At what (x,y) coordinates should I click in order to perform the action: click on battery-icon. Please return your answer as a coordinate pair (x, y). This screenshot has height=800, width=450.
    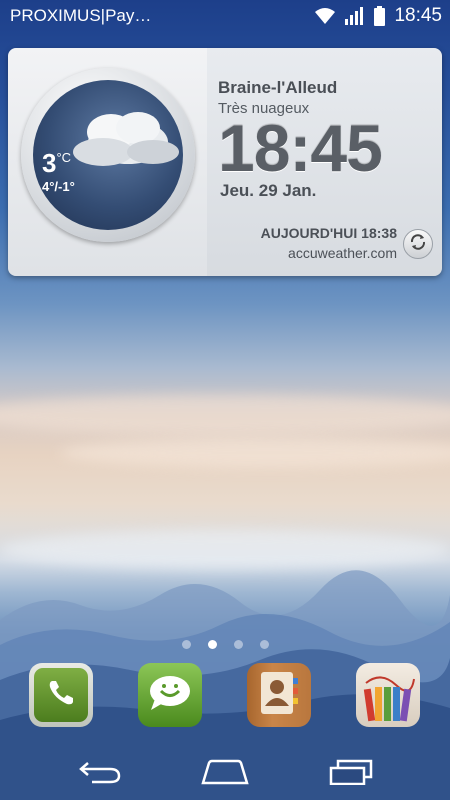
    Looking at the image, I should click on (380, 16).